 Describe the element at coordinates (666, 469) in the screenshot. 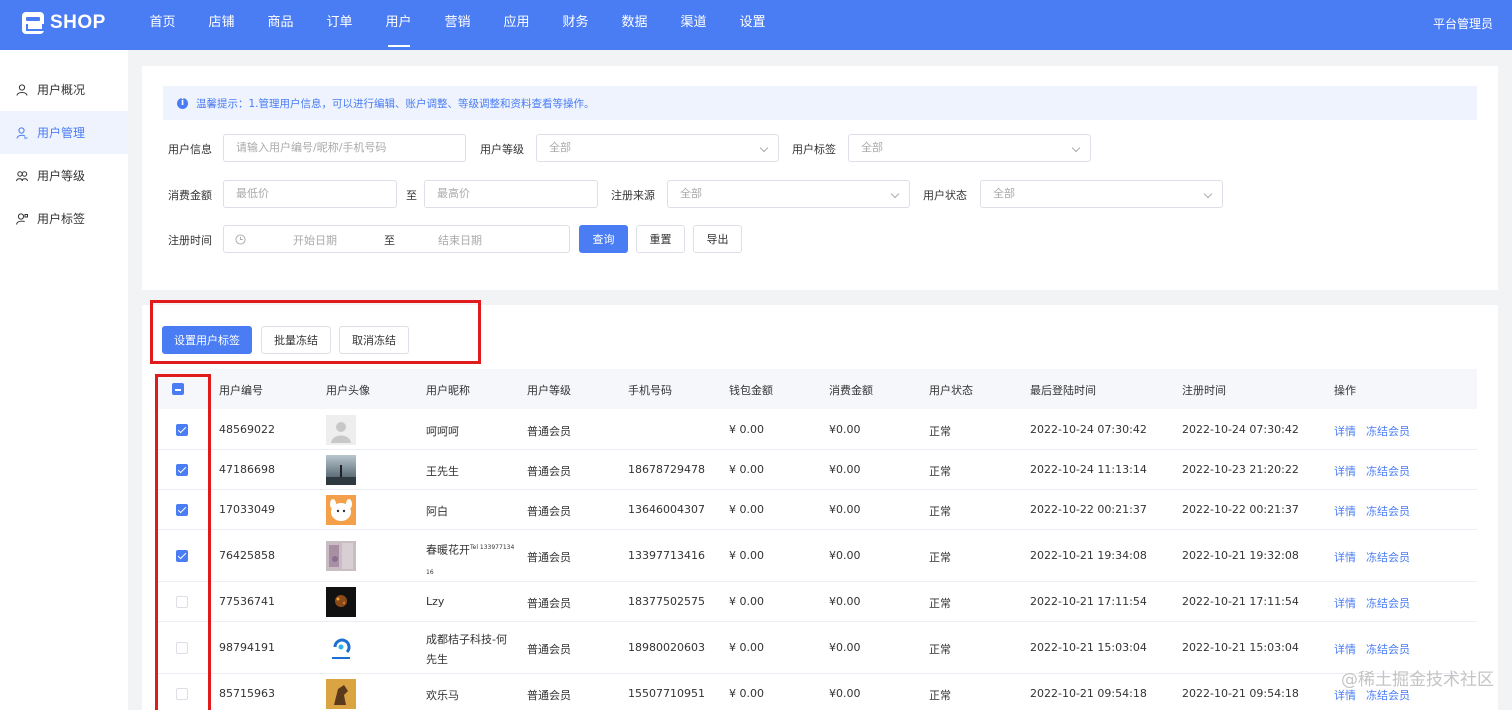

I see `cell-phone: 18678729478` at that location.